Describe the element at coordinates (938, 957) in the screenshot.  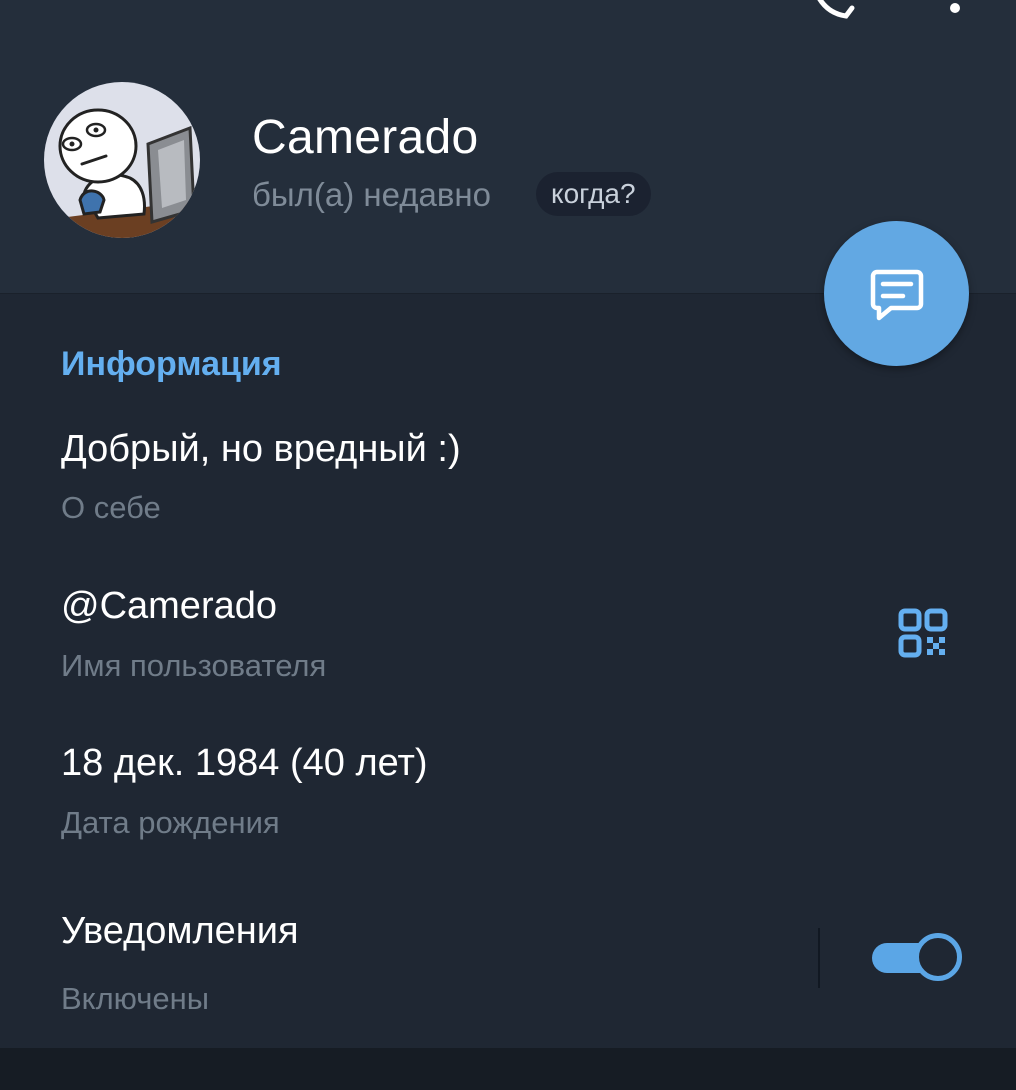
I see `toggle-knob` at that location.